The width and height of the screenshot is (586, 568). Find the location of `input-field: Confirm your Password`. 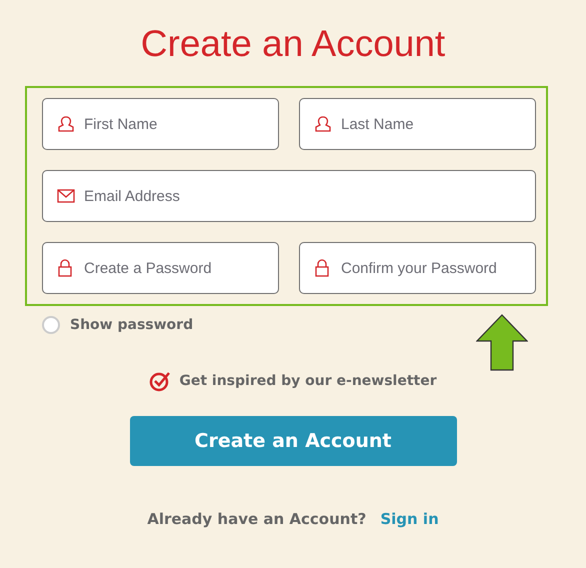

input-field: Confirm your Password is located at coordinates (417, 268).